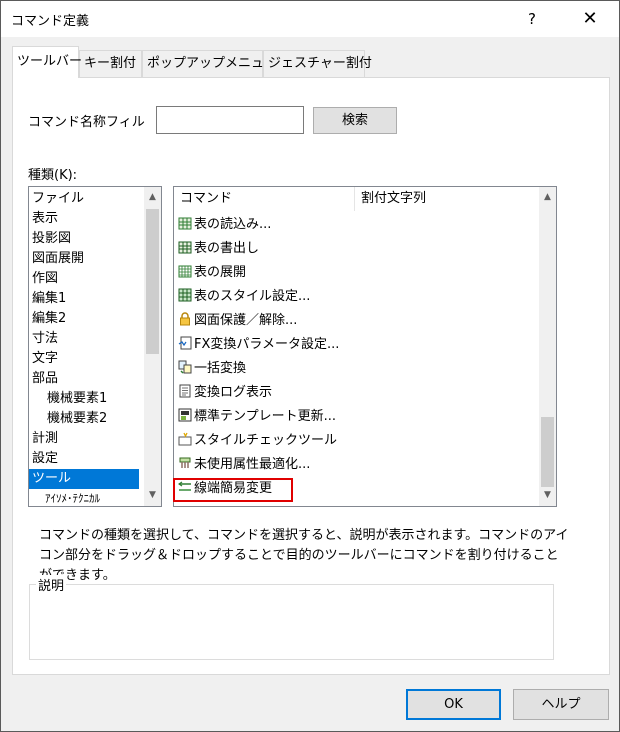 The image size is (620, 732). I want to click on fx-settings-icon, so click(185, 343).